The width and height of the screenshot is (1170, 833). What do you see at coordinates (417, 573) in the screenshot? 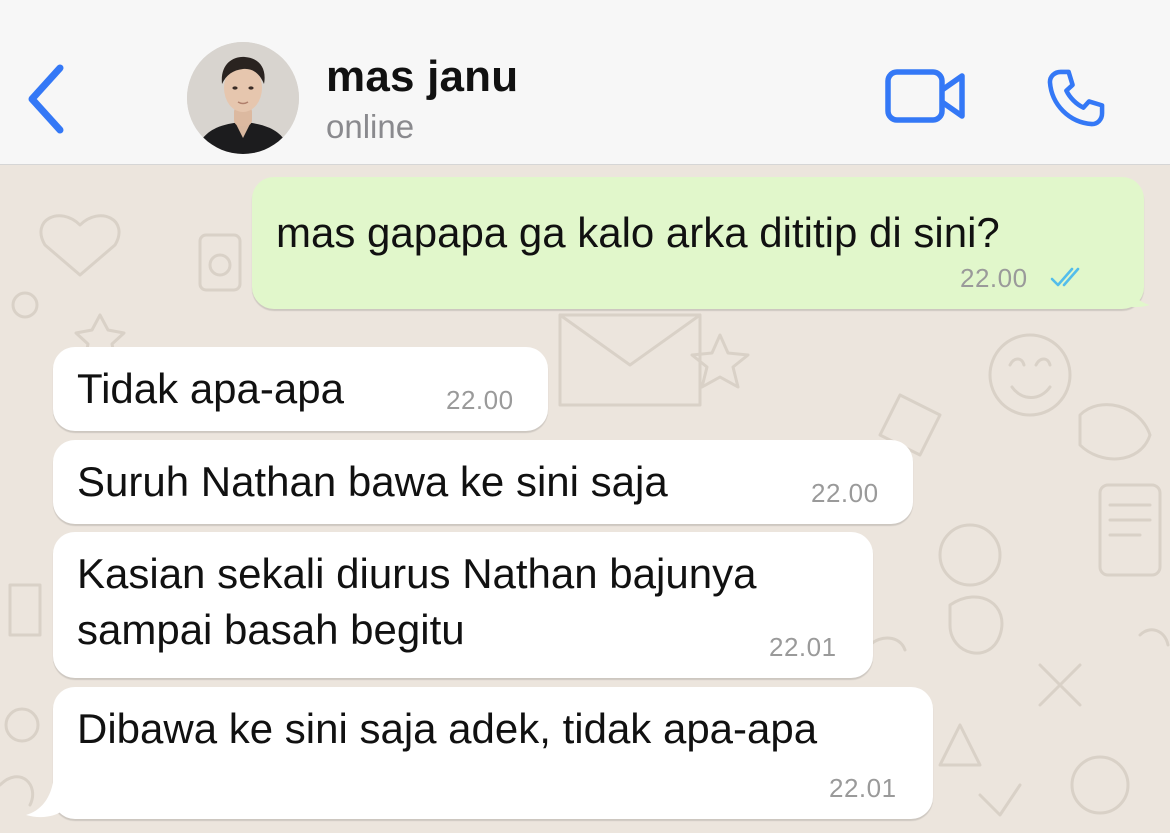
I see `message-text-line-1: Kasian sekali diurus Nathan bajunya` at bounding box center [417, 573].